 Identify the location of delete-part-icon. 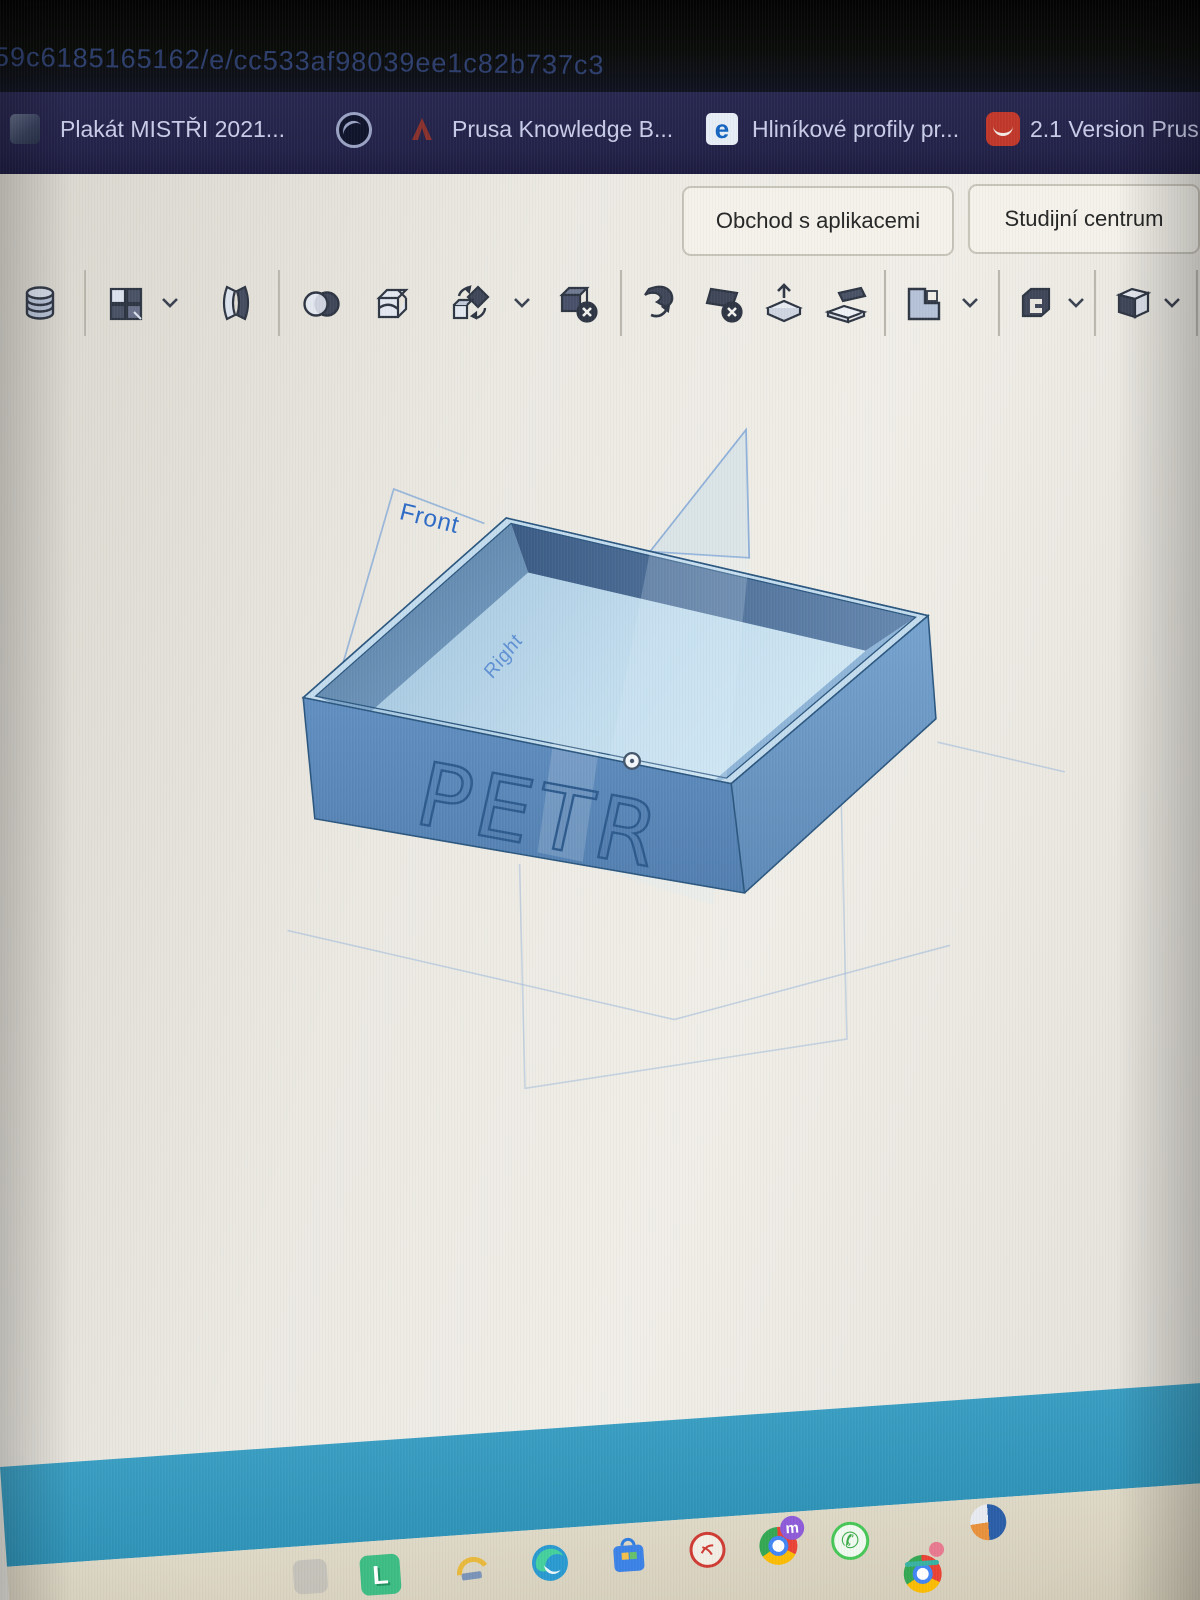
(578, 304).